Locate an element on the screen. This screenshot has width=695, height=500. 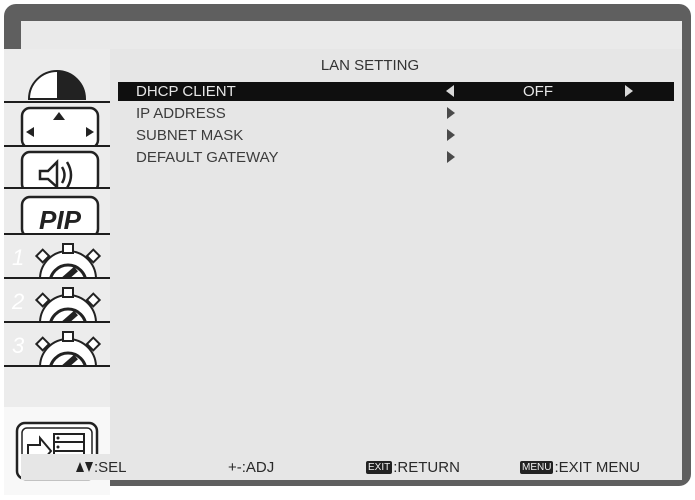
pip-icon: PIP is located at coordinates (60, 214).